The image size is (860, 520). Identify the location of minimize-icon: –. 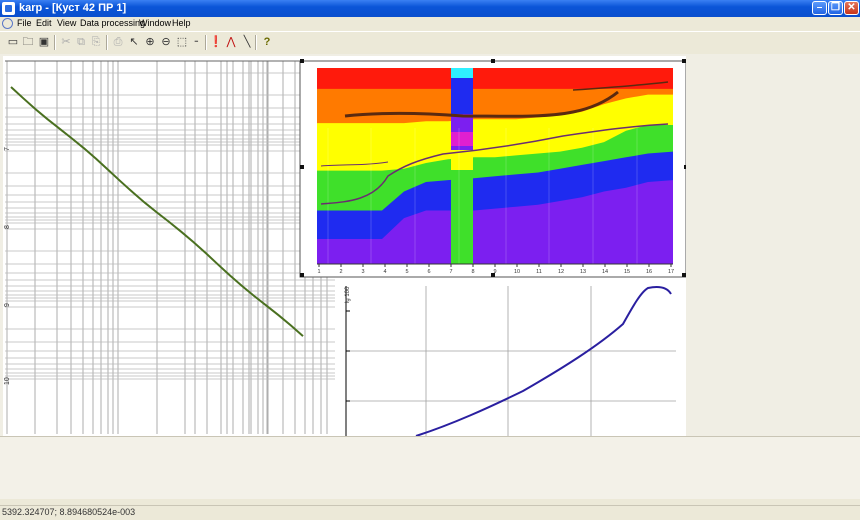
(819, 7).